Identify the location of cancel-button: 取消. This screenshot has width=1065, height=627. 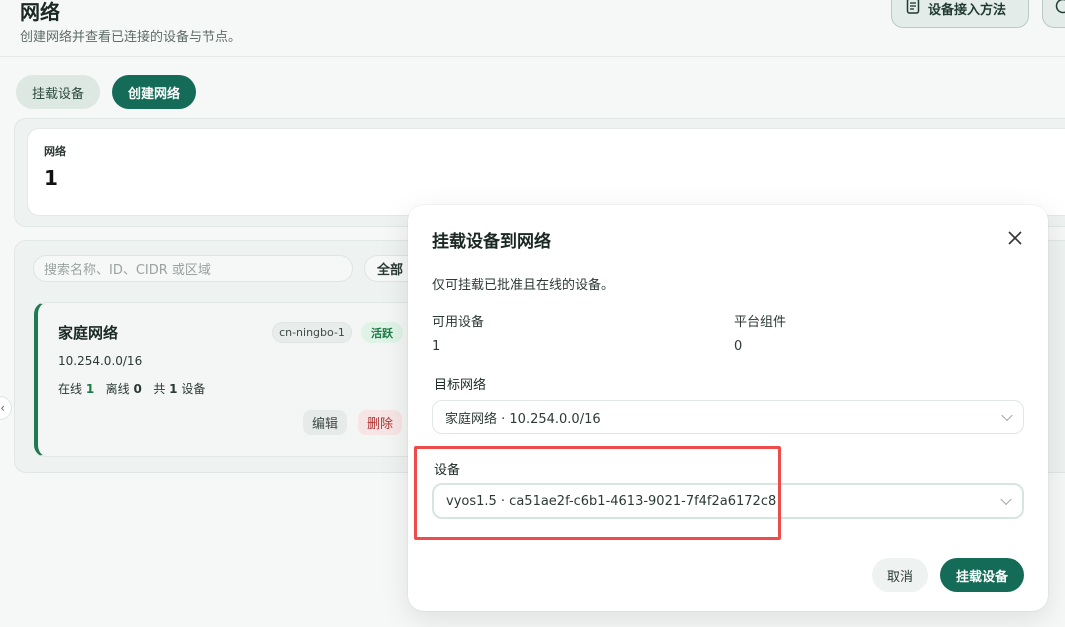
(900, 575).